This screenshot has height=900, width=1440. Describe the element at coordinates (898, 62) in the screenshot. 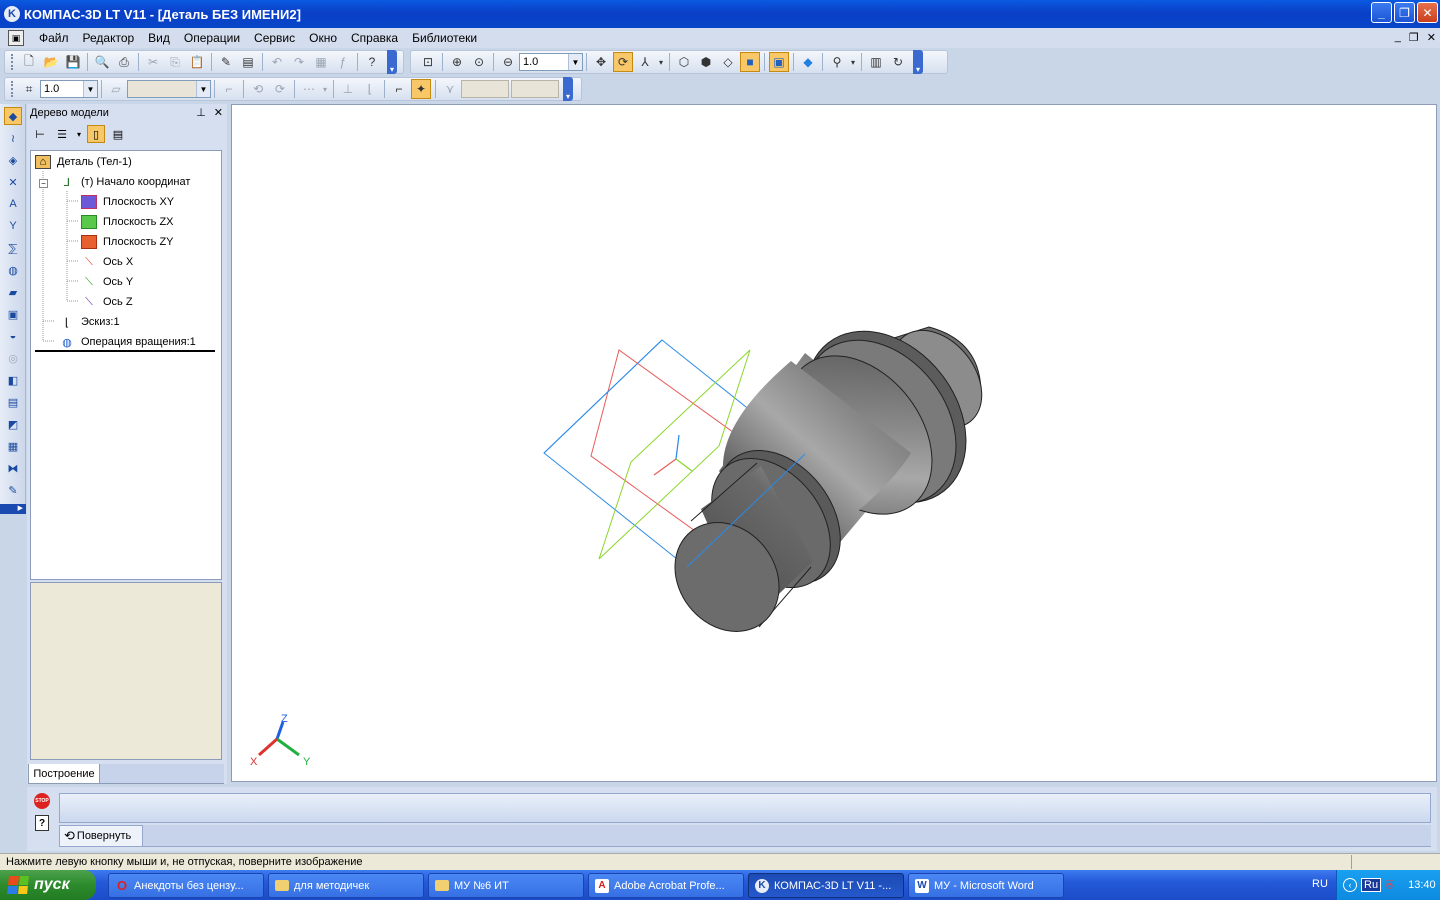

I see `refresh-icon: ↻` at that location.